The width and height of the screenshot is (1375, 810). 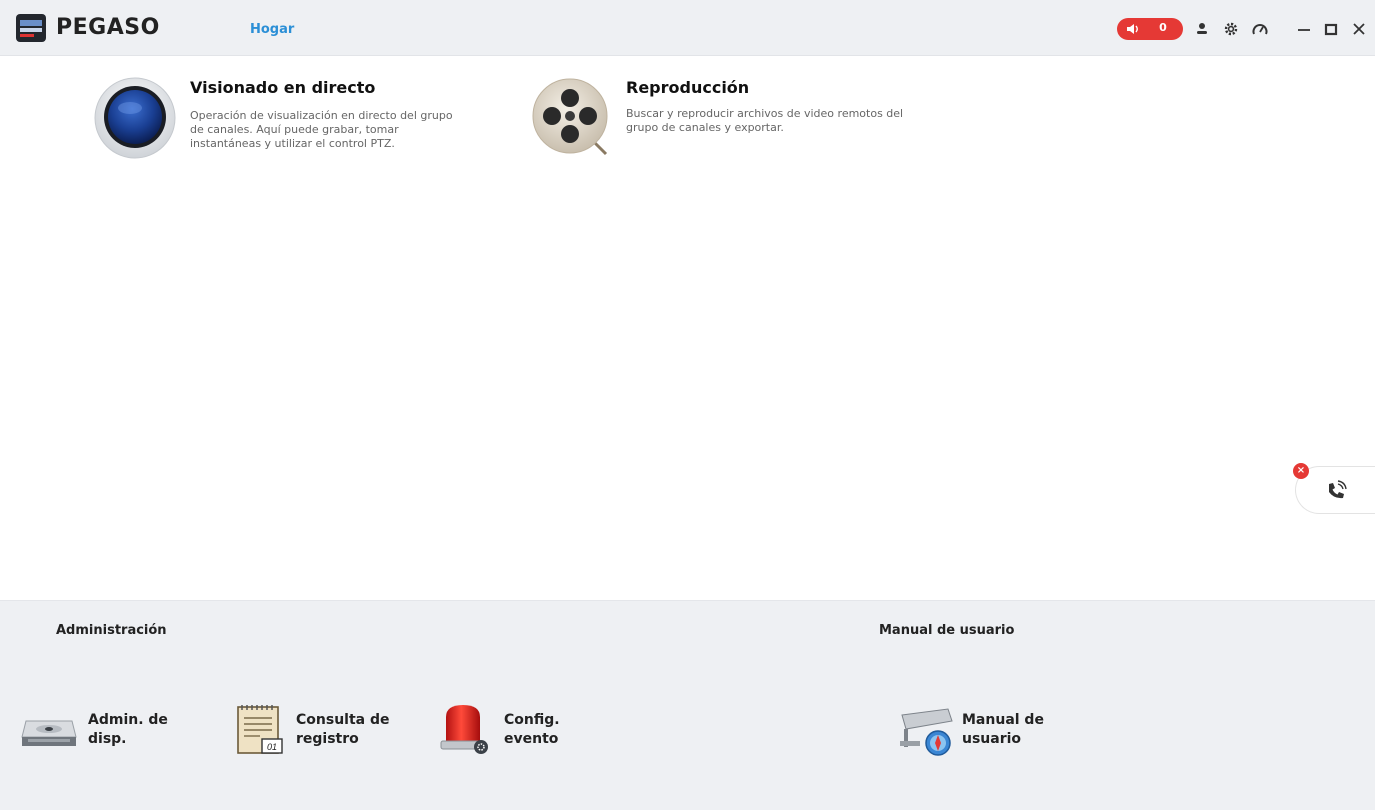 I want to click on user-icon, so click(x=1202, y=29).